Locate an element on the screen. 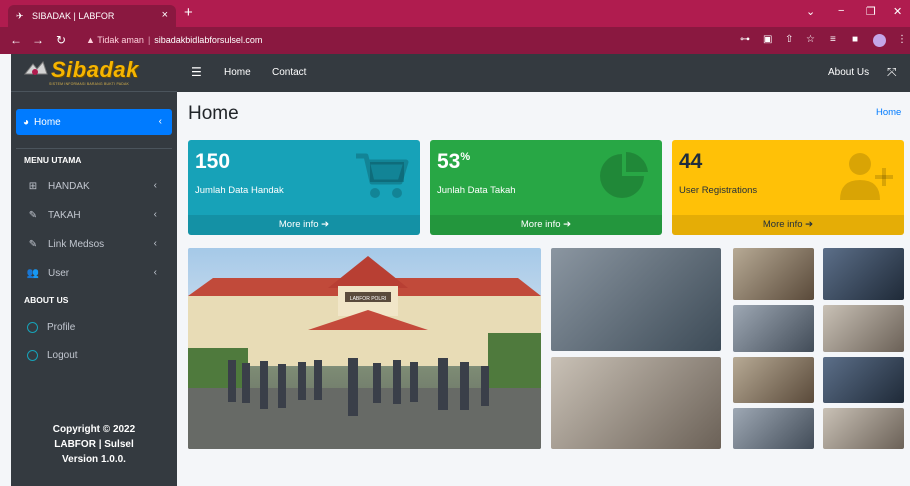 This screenshot has height=486, width=910. stat-box-handak: 150 Jumlah Data Handak More info ➔ is located at coordinates (304, 187).